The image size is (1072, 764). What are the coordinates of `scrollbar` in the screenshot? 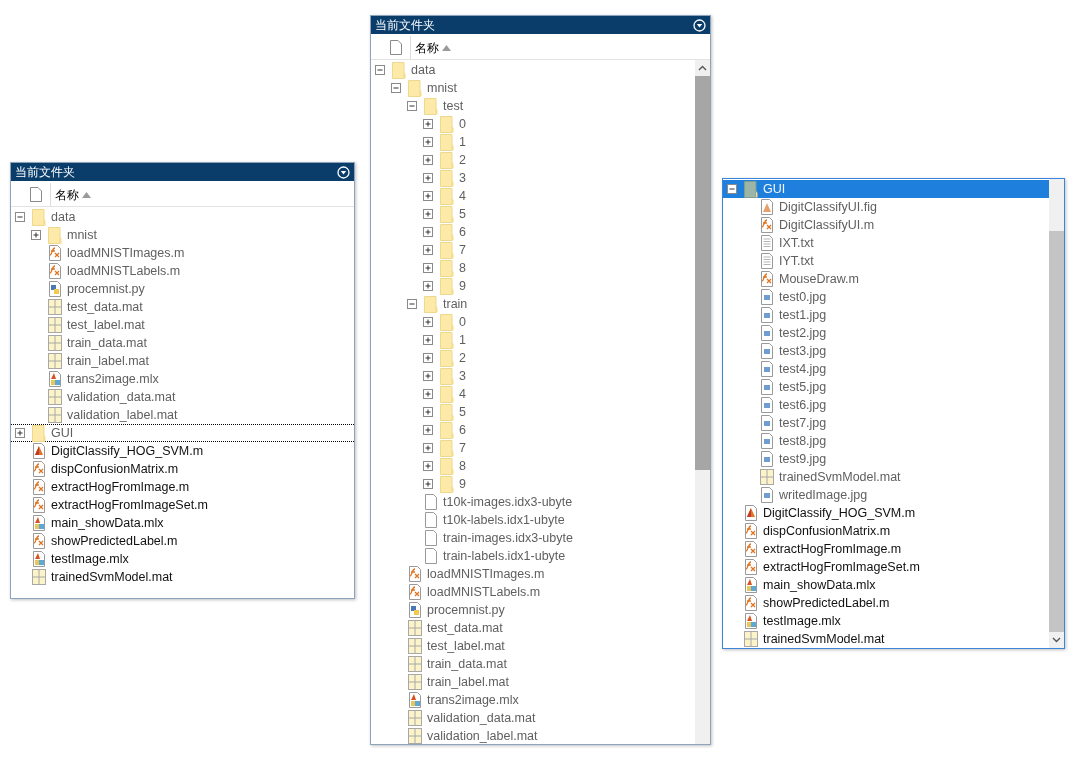 It's located at (702, 402).